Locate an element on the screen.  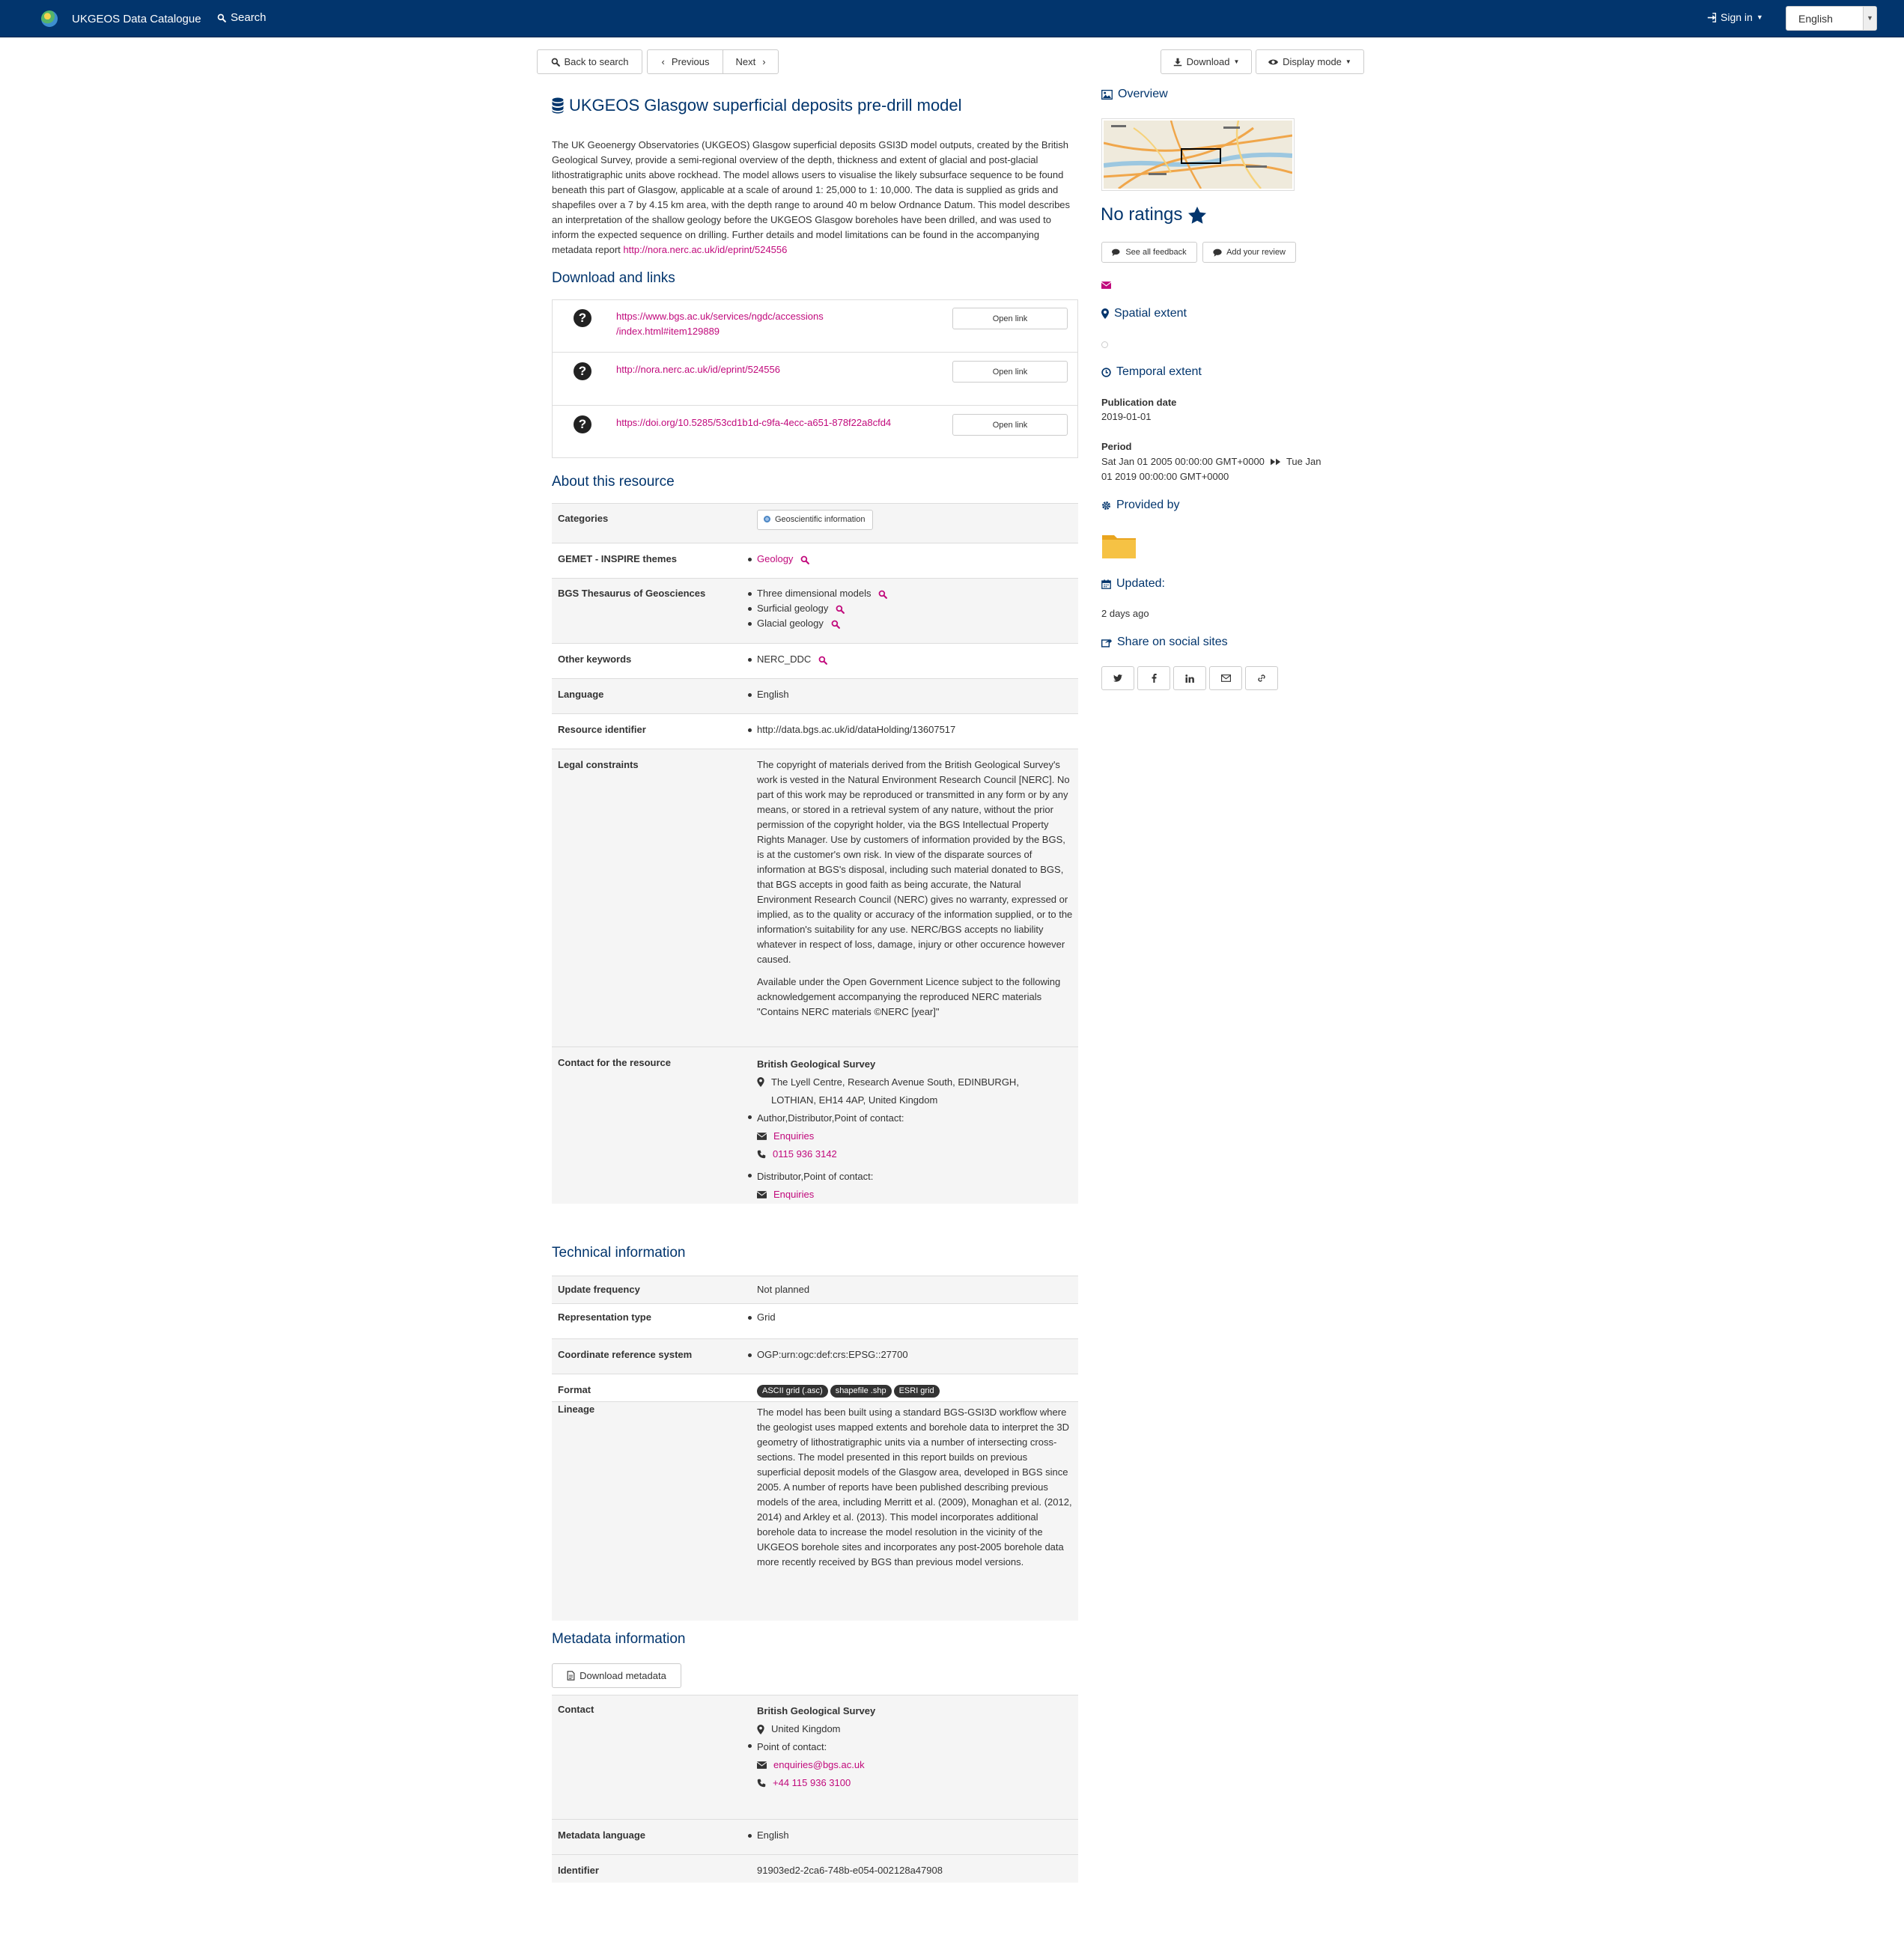
overview-thumbnail is located at coordinates (1198, 154).